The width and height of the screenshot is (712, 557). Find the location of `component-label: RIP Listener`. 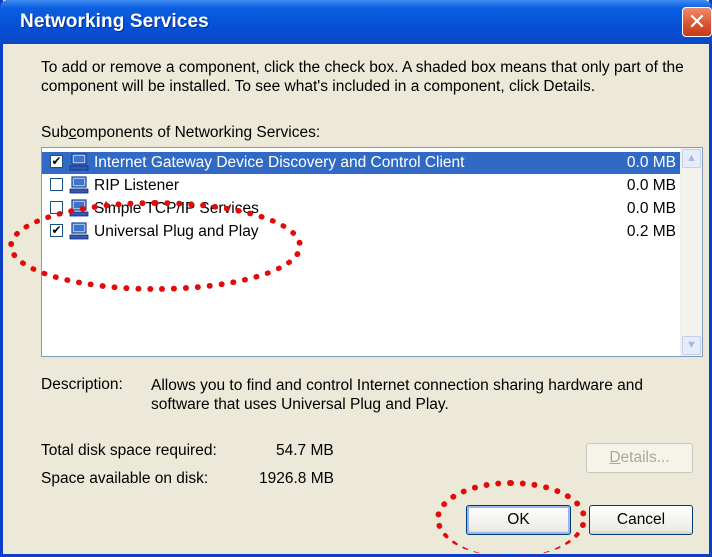

component-label: RIP Listener is located at coordinates (137, 185).